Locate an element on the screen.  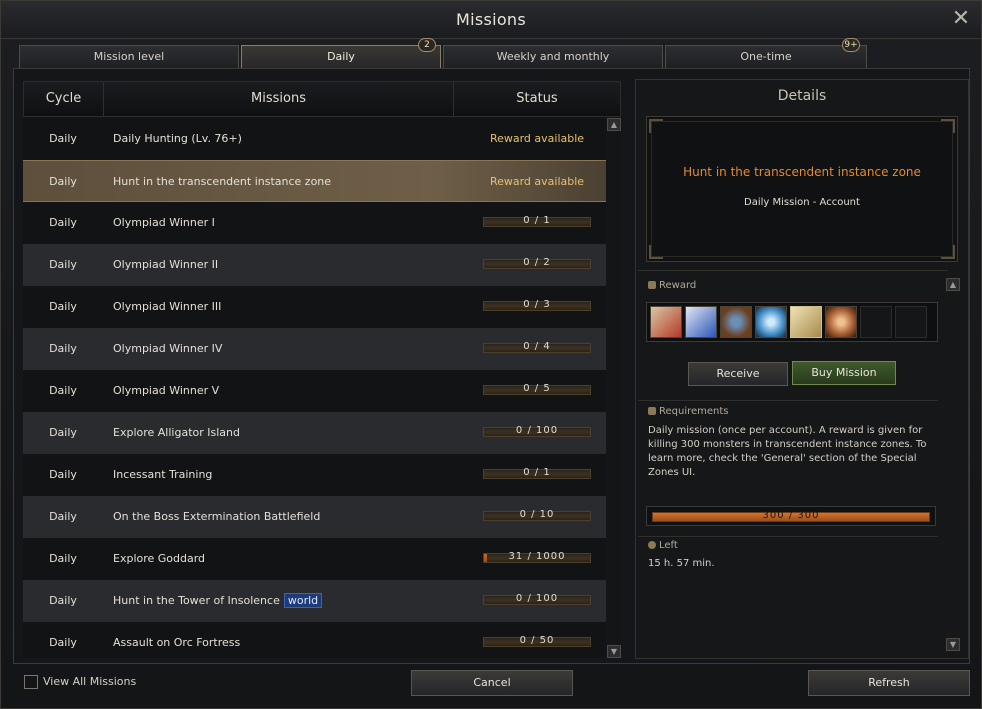
tab-label: One-time is located at coordinates (766, 56).